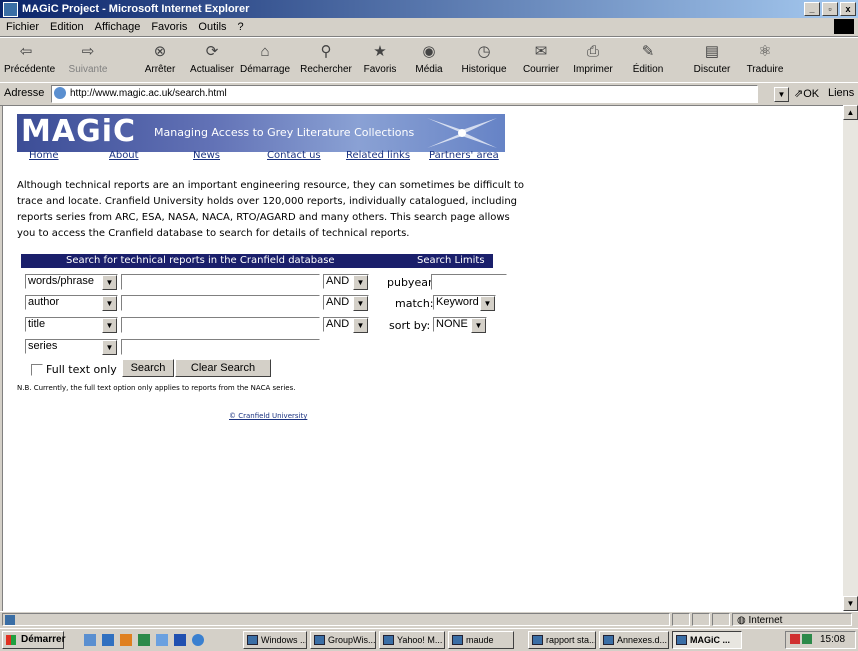  Describe the element at coordinates (541, 51) in the screenshot. I see `mail-icon: ✉` at that location.